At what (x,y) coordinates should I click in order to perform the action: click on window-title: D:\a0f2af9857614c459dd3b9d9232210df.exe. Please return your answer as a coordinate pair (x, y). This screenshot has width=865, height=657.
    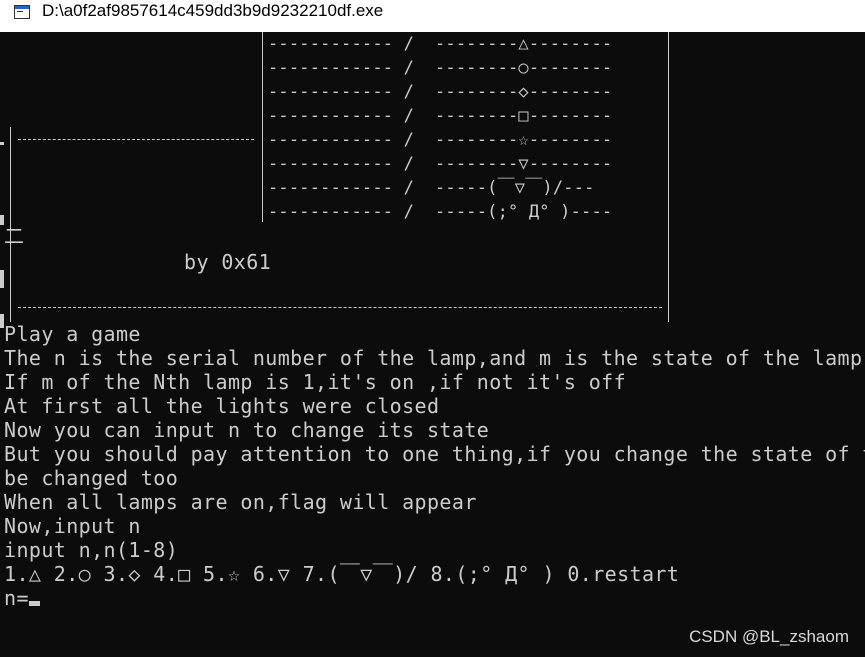
    Looking at the image, I should click on (213, 10).